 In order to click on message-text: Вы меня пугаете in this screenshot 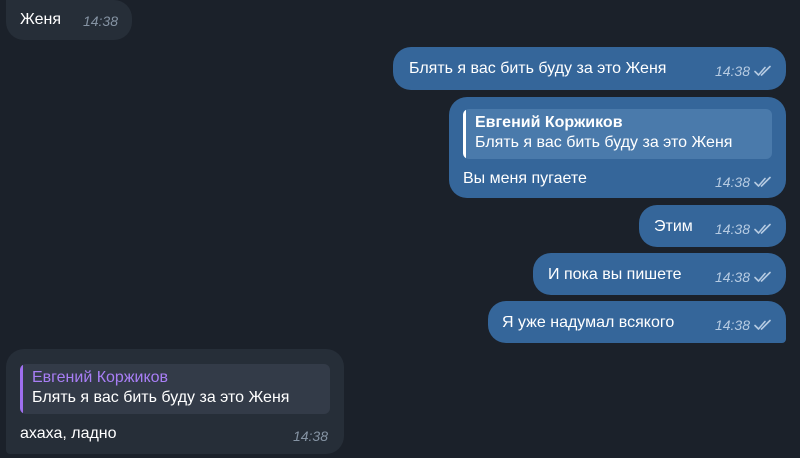, I will do `click(525, 178)`.